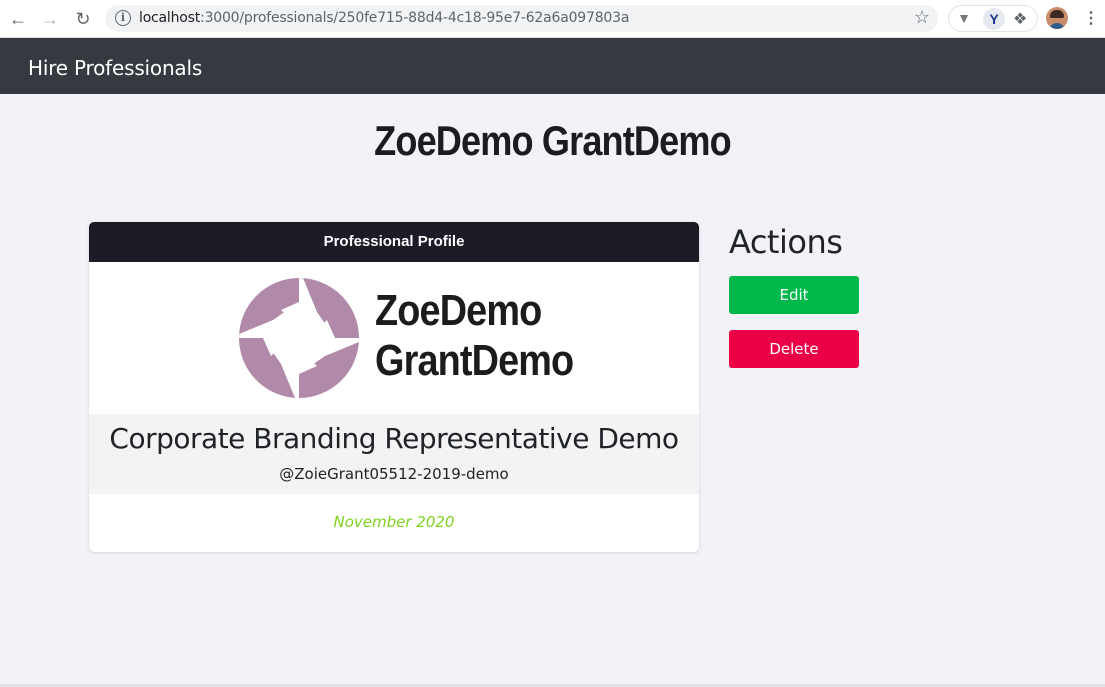  Describe the element at coordinates (394, 242) in the screenshot. I see `card-header: Professional Profile` at that location.